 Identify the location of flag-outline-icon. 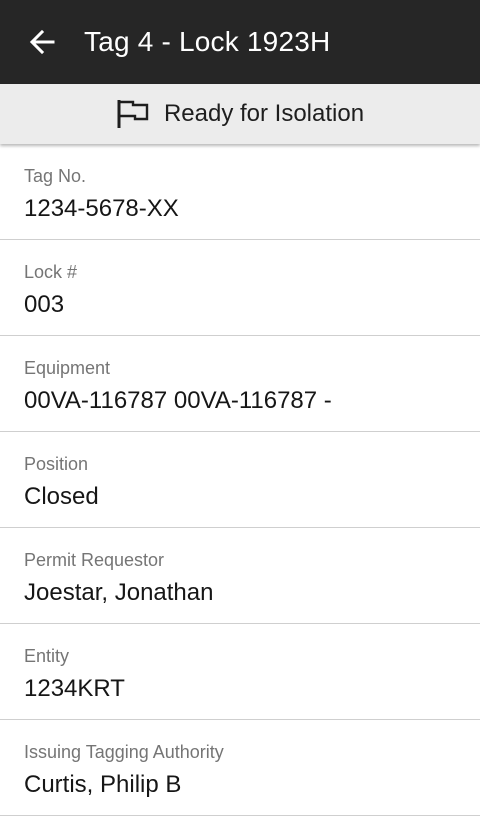
(133, 114).